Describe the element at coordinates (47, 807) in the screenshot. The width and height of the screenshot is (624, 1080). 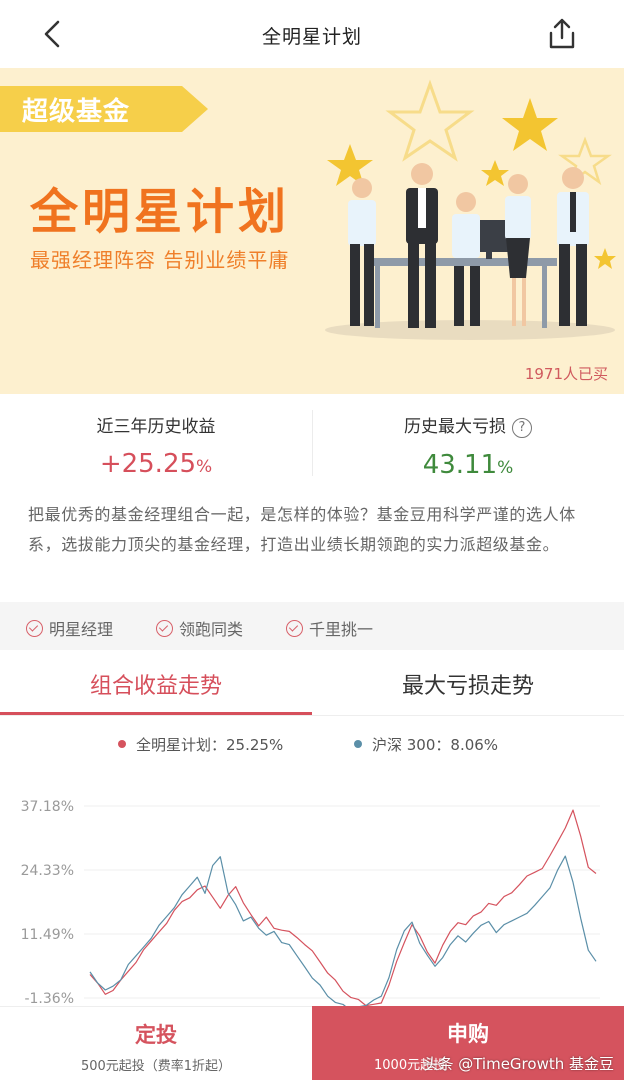
I see `y-tick-label: 37.18%` at that location.